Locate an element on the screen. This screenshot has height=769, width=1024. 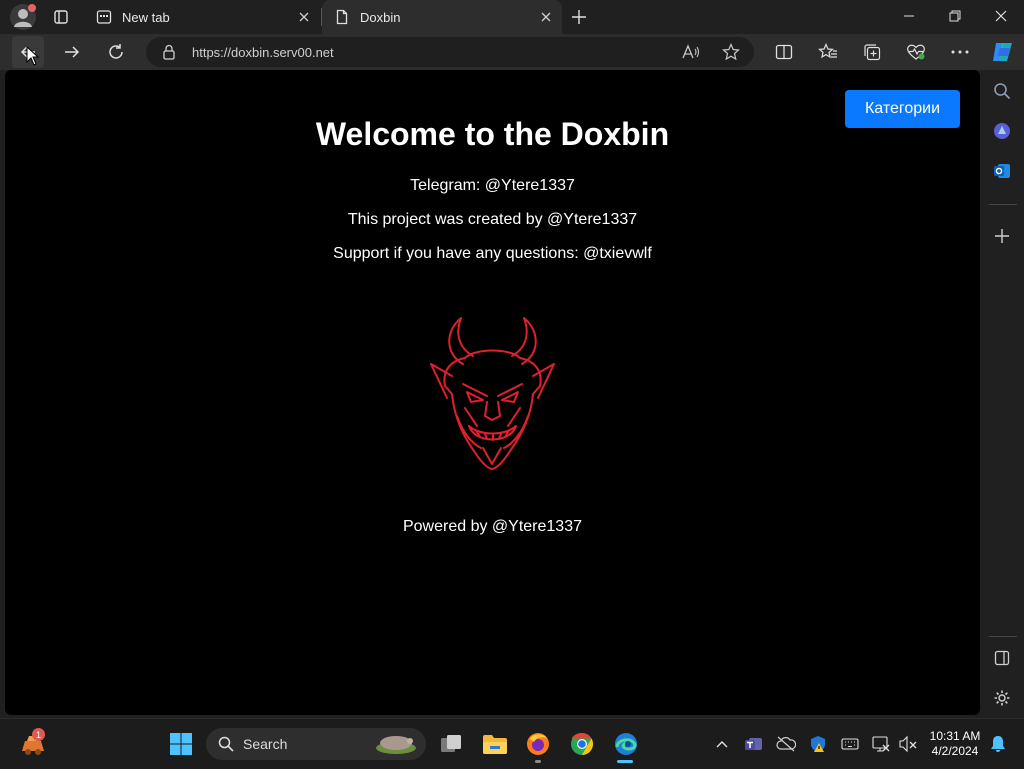
refresh-icon is located at coordinates (116, 51).